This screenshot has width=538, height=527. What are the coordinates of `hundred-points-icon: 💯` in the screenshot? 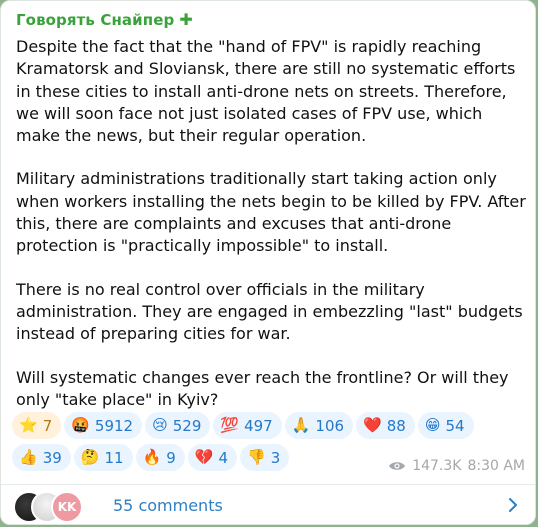 It's located at (230, 425).